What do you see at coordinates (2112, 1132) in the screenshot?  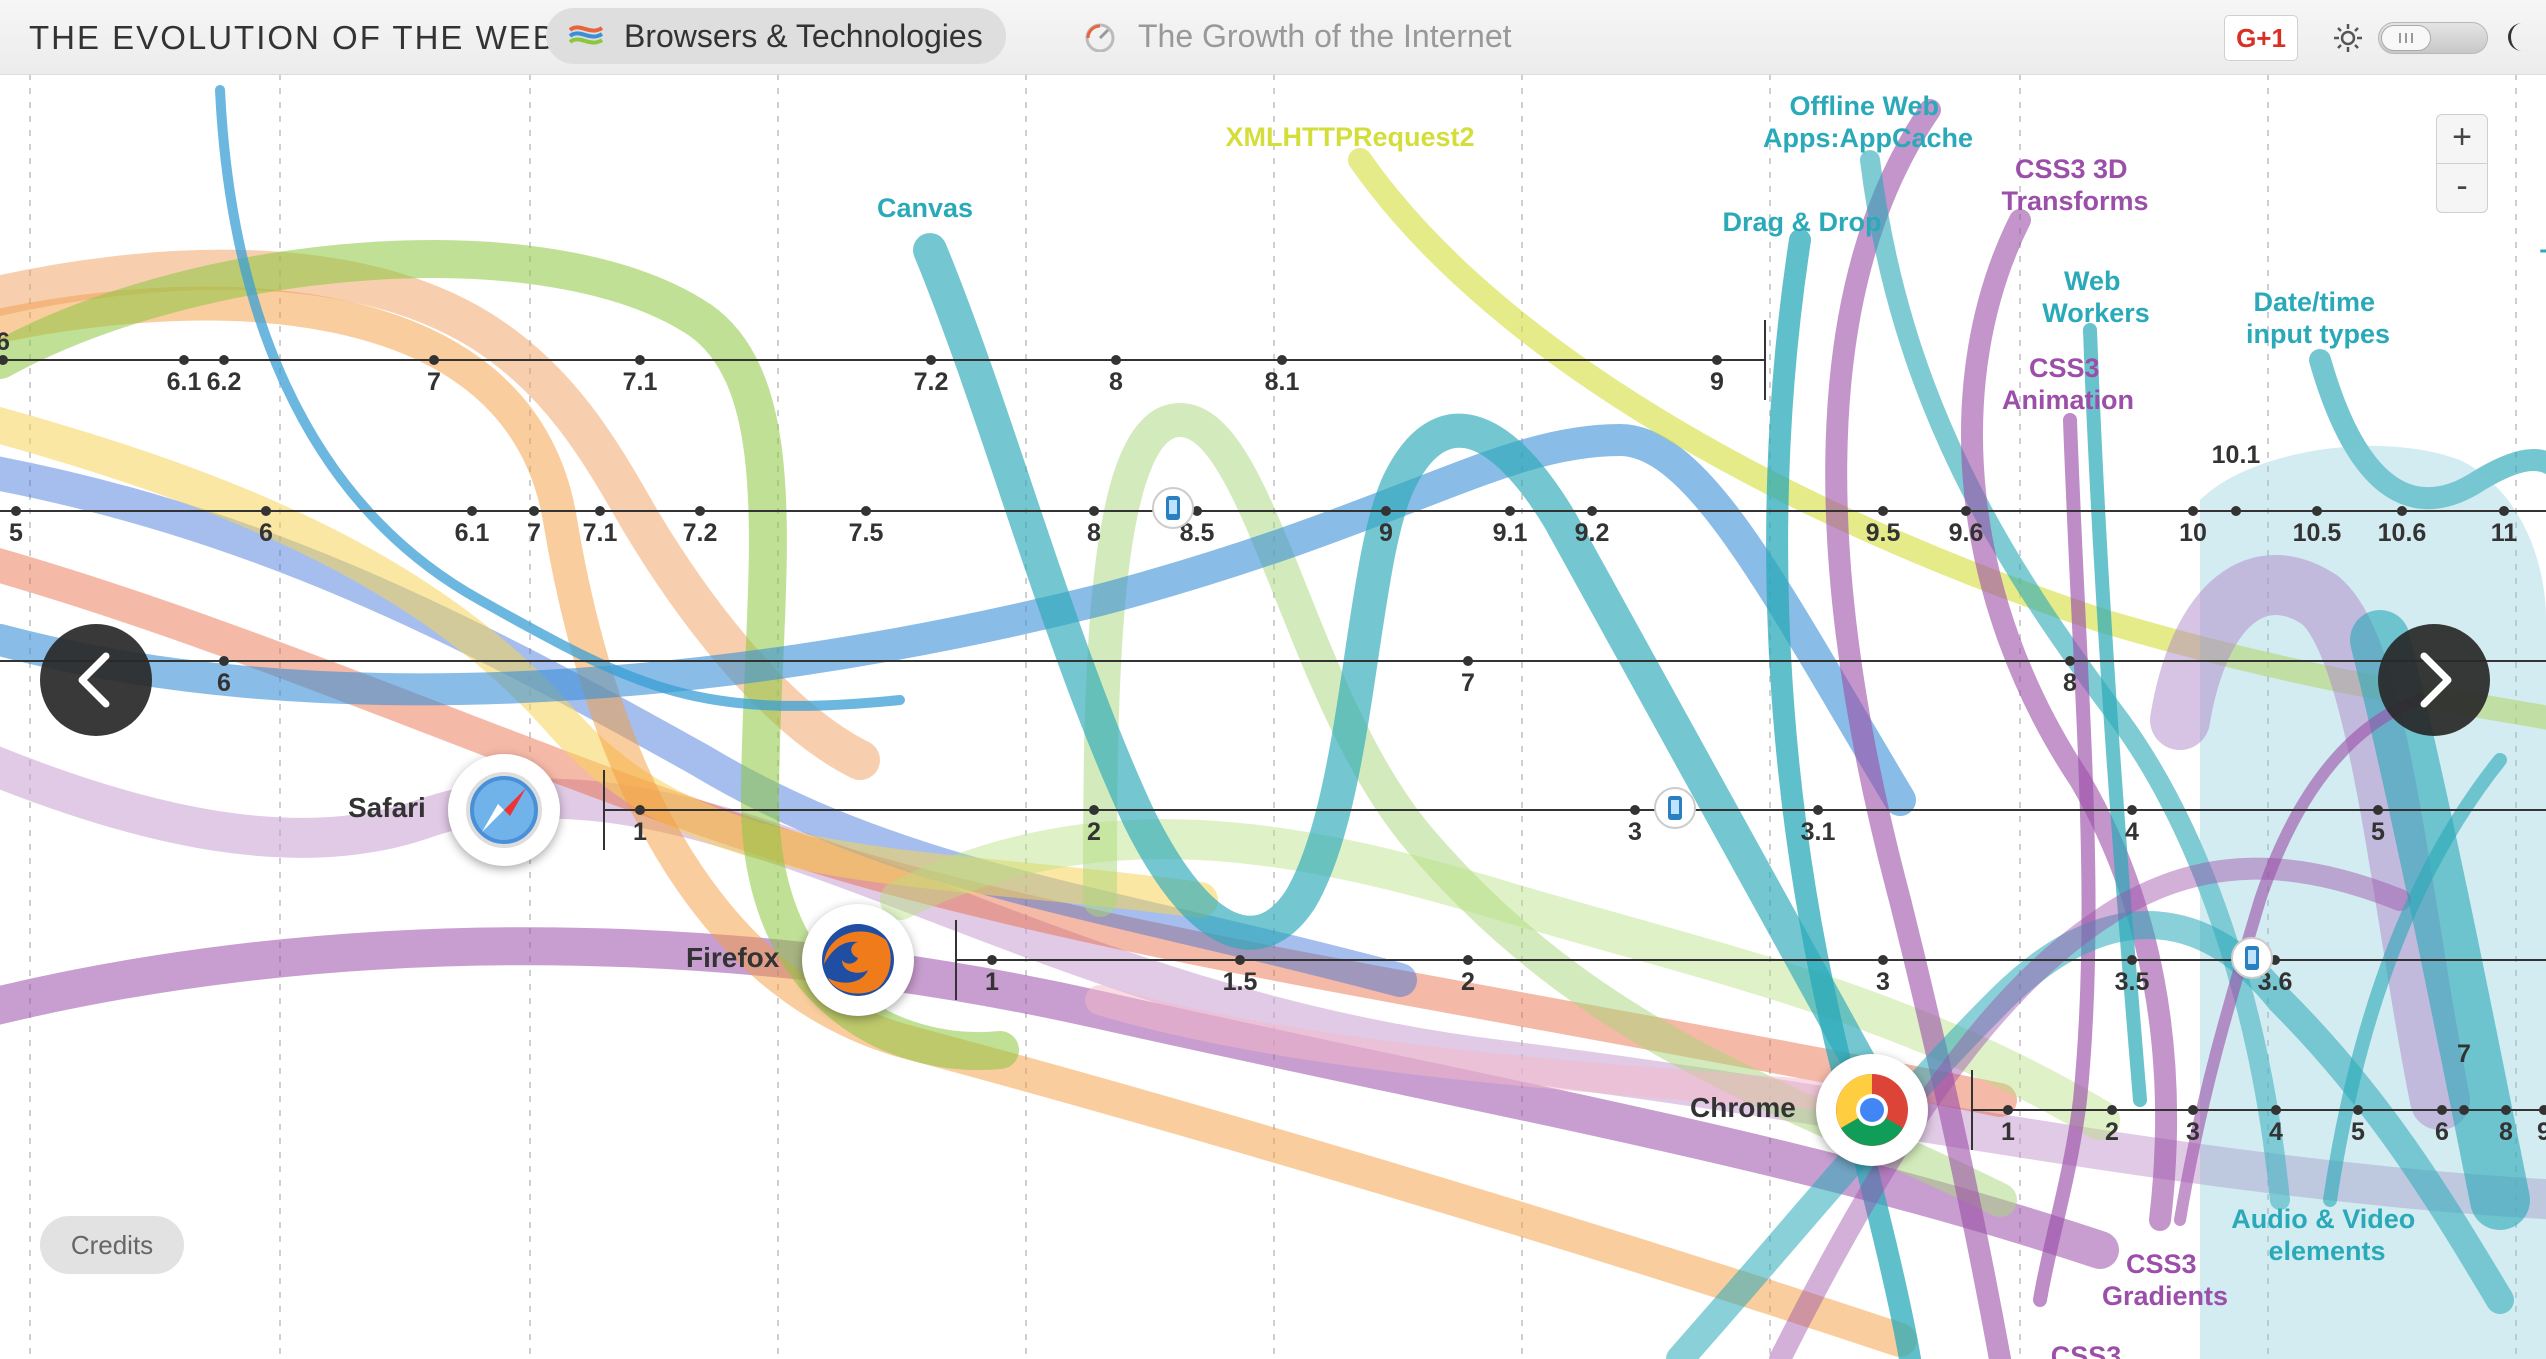 I see `version-label: 2` at bounding box center [2112, 1132].